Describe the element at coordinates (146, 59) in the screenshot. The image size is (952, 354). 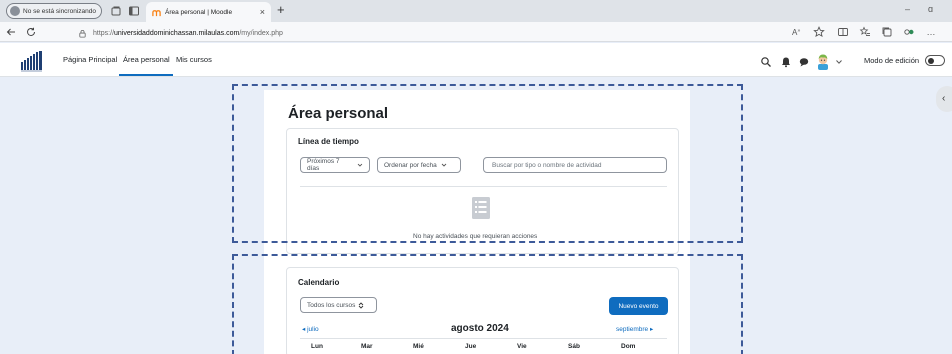
I see `nav-link-dashboard: Área personal` at that location.